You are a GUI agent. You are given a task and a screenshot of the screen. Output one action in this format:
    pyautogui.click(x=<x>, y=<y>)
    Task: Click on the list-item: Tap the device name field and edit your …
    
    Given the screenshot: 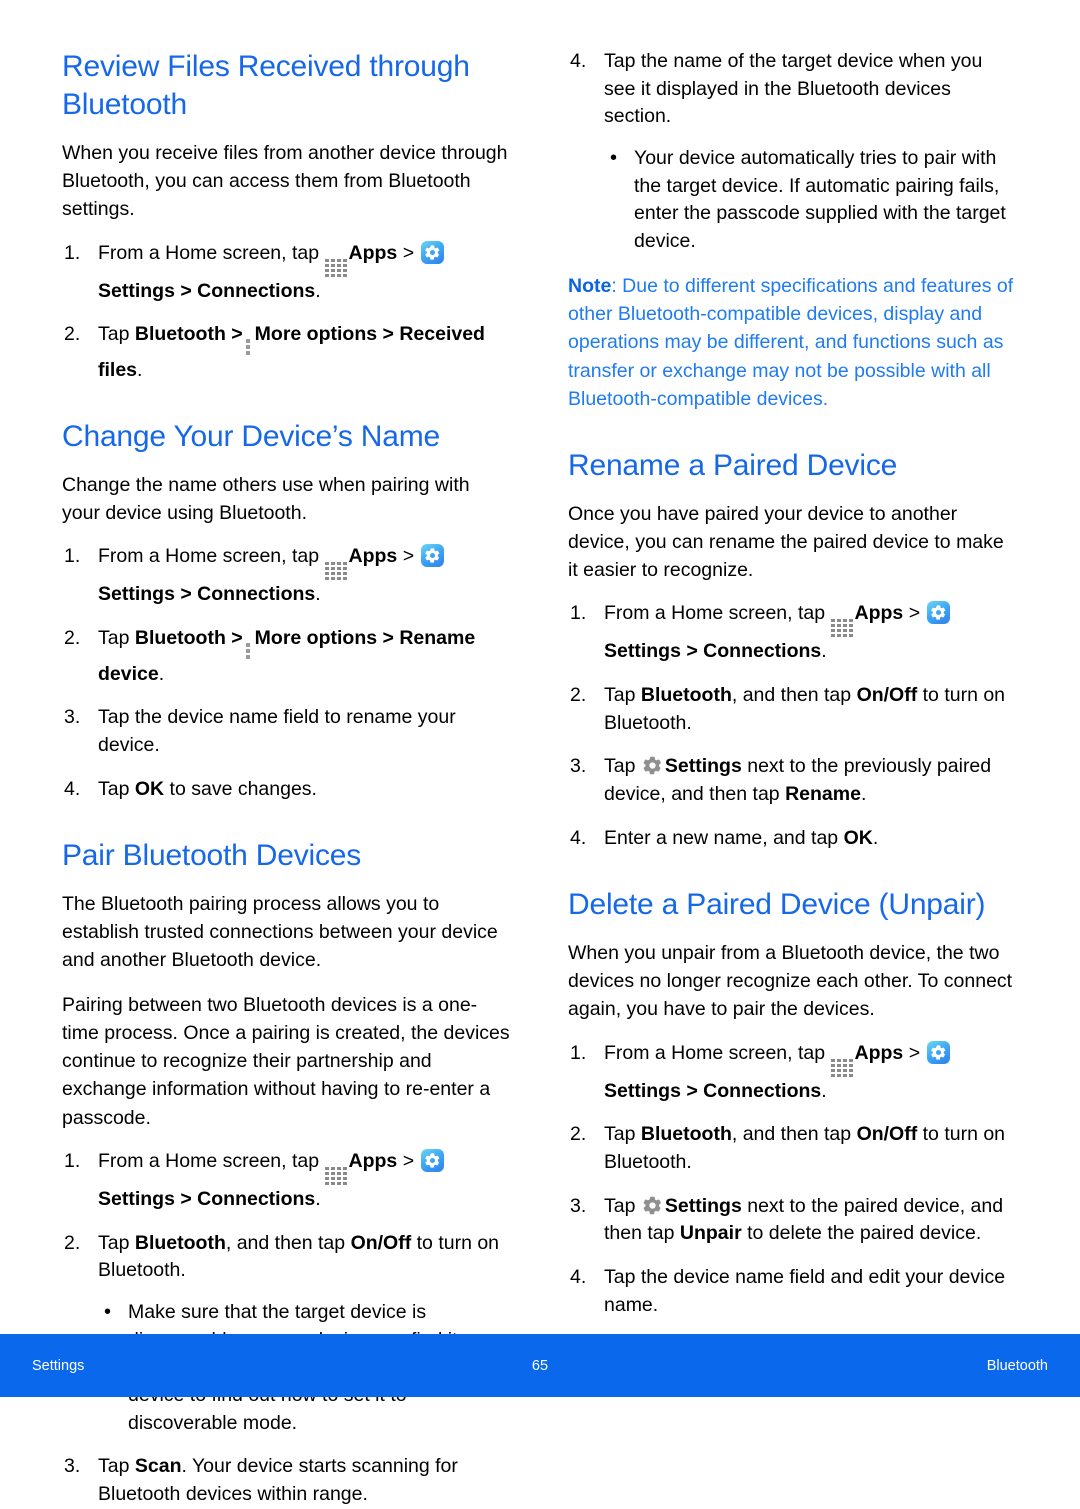 What is the action you would take?
    pyautogui.click(x=788, y=1290)
    